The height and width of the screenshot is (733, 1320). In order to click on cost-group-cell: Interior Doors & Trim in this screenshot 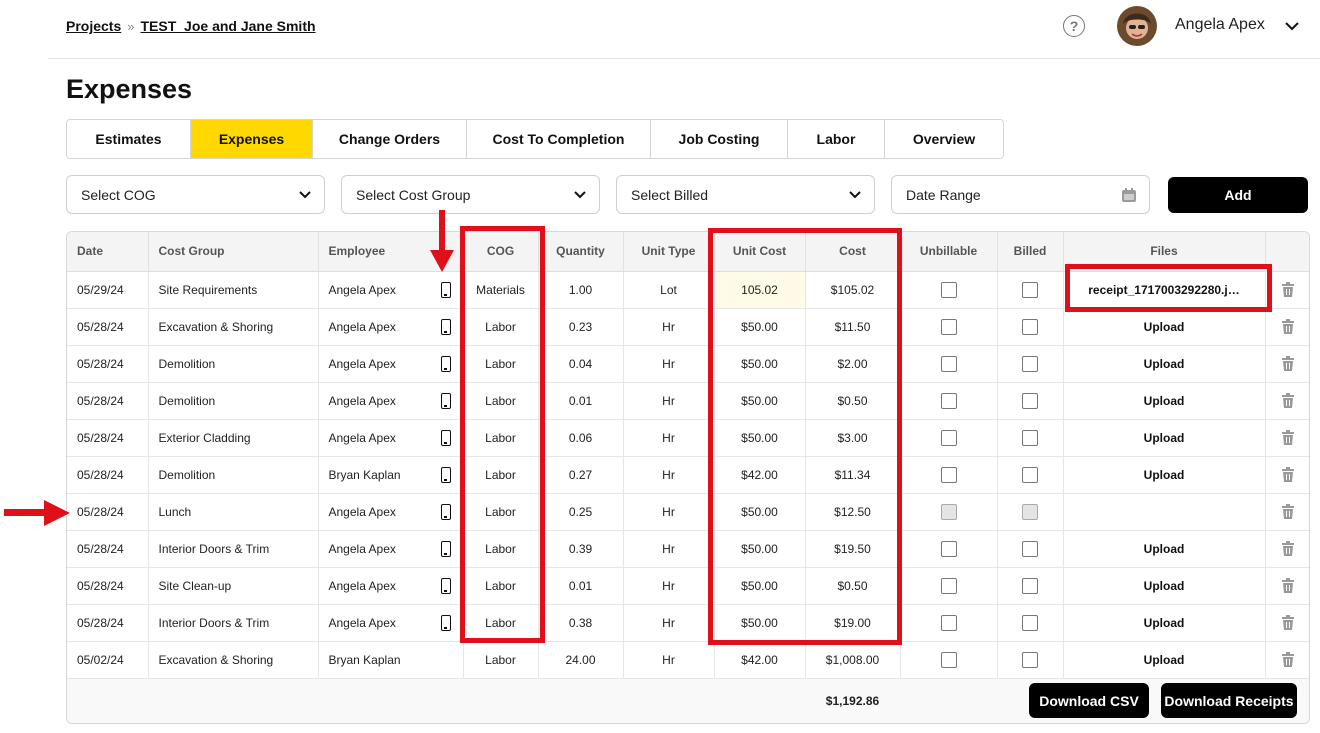, I will do `click(233, 623)`.